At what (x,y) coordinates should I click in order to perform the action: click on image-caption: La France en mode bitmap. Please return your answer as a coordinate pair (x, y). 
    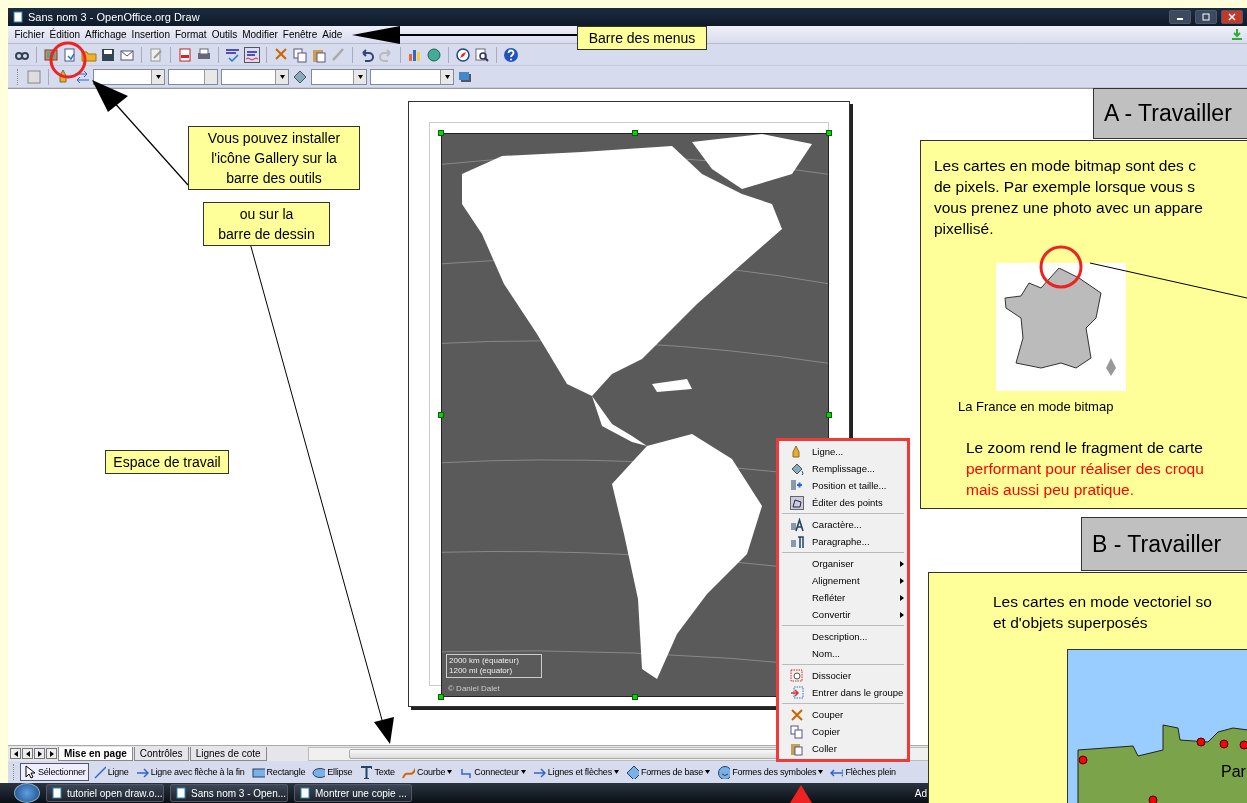
    Looking at the image, I should click on (1036, 406).